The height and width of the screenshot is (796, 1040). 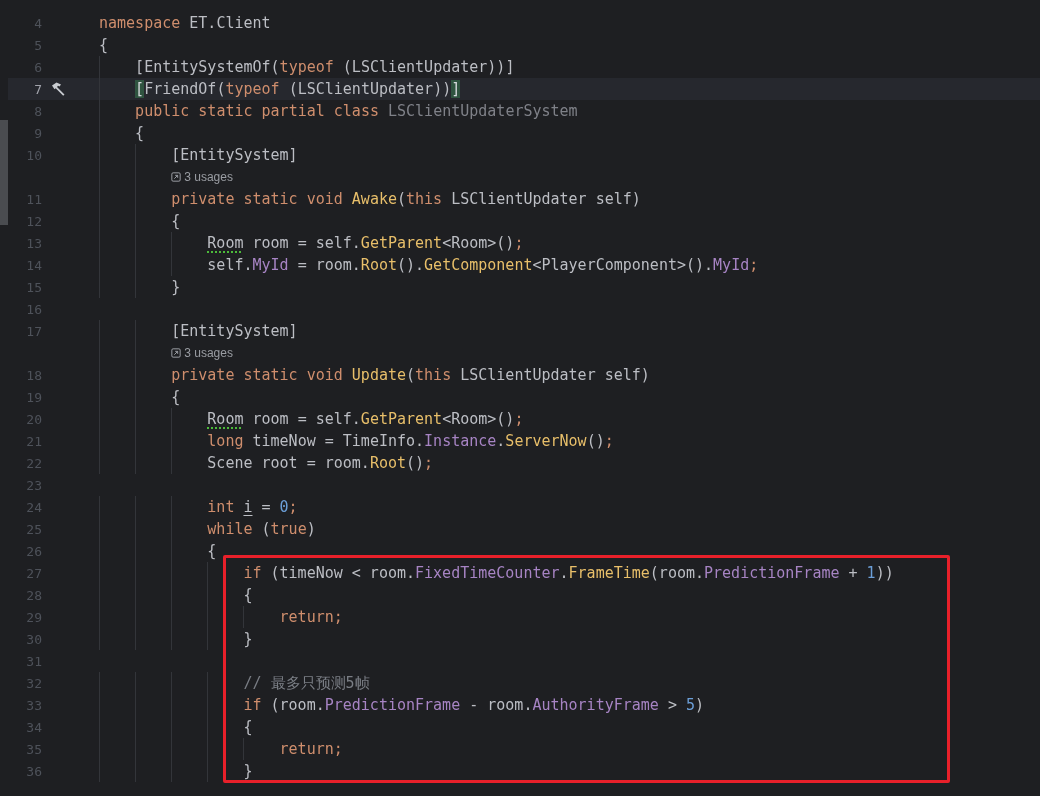 I want to click on line-number: 33, so click(x=33, y=705).